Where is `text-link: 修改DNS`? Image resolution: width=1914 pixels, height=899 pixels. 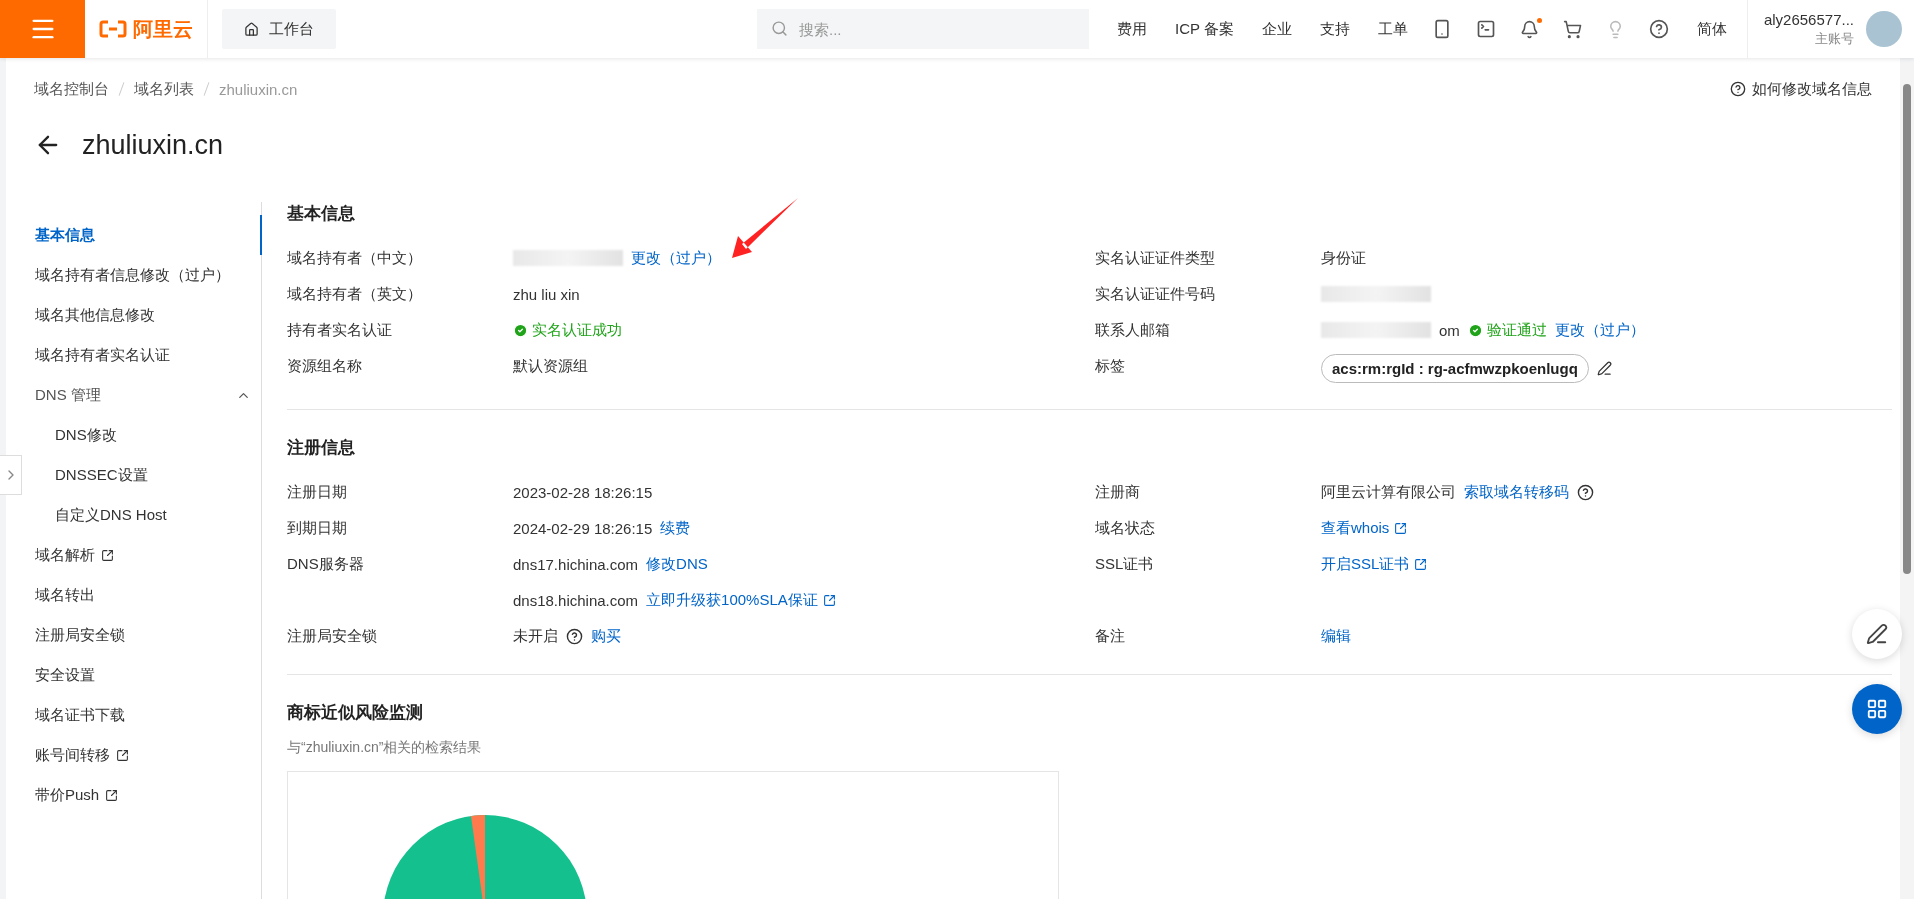
text-link: 修改DNS is located at coordinates (677, 564).